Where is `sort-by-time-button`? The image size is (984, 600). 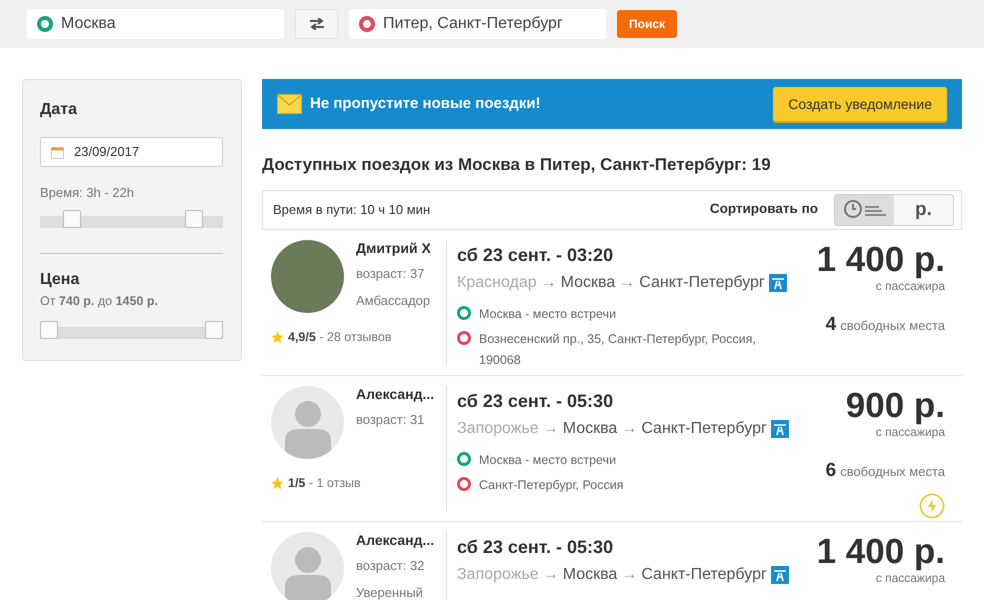
sort-by-time-button is located at coordinates (864, 209).